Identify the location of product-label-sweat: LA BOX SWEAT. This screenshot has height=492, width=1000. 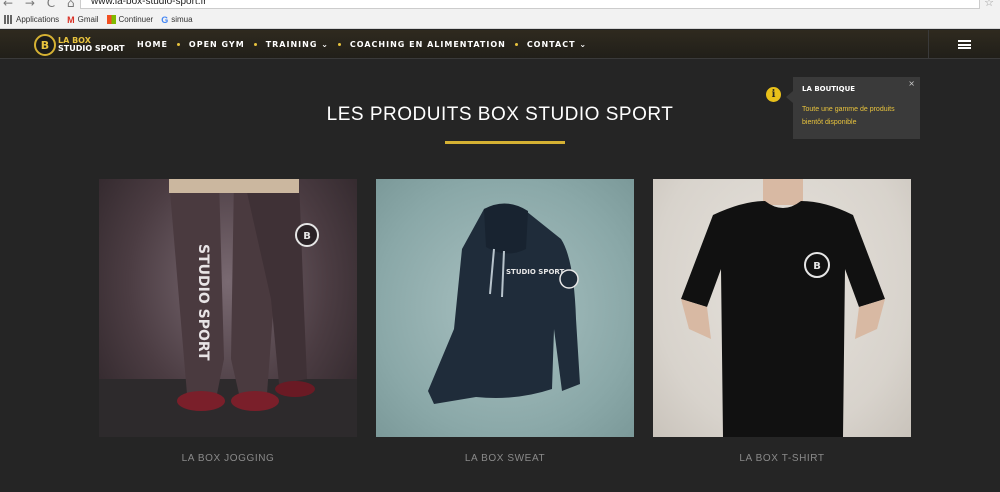
(505, 458).